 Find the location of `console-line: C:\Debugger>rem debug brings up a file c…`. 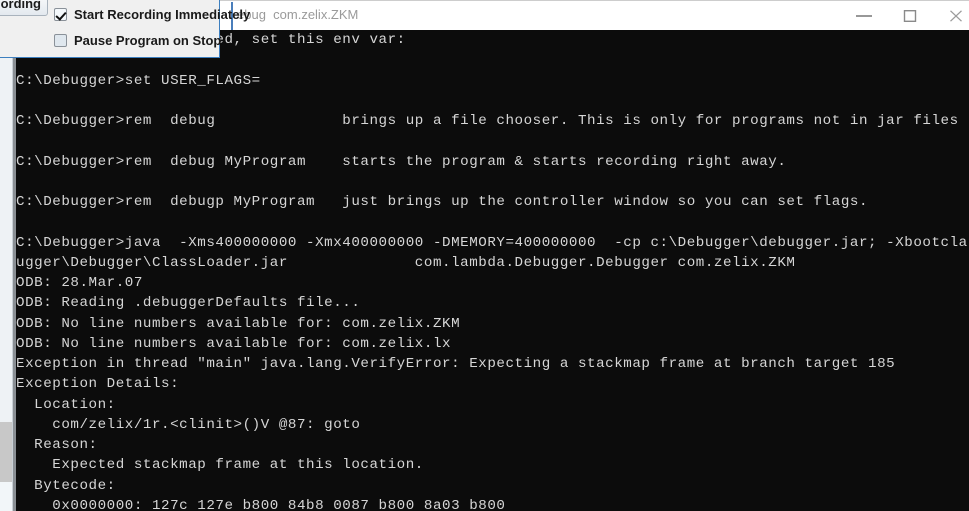

console-line: C:\Debugger>rem debug brings up a file c… is located at coordinates (487, 121).